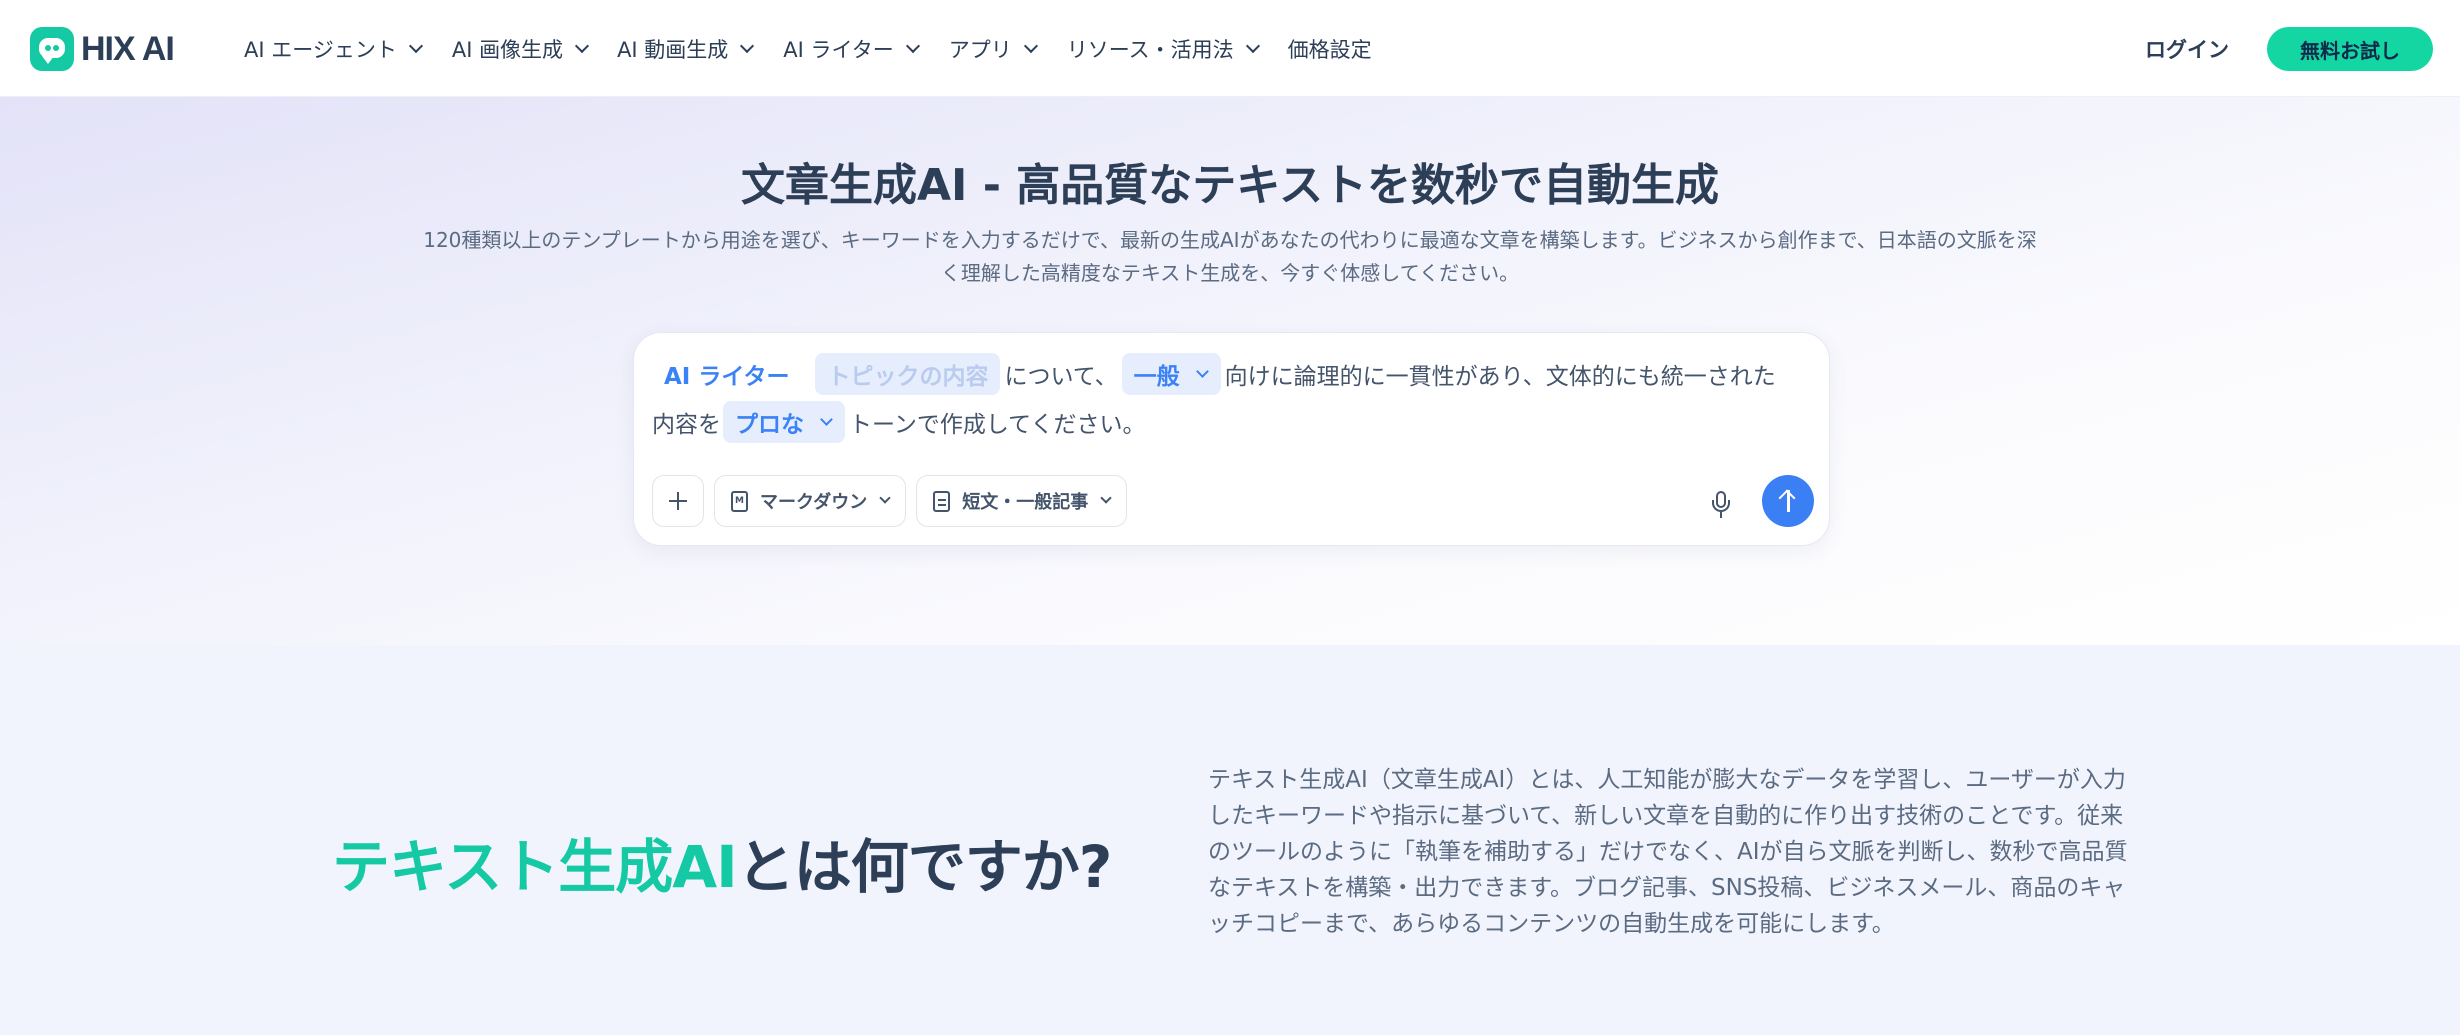 This screenshot has height=1035, width=2460. Describe the element at coordinates (52, 49) in the screenshot. I see `hix-logo-icon` at that location.